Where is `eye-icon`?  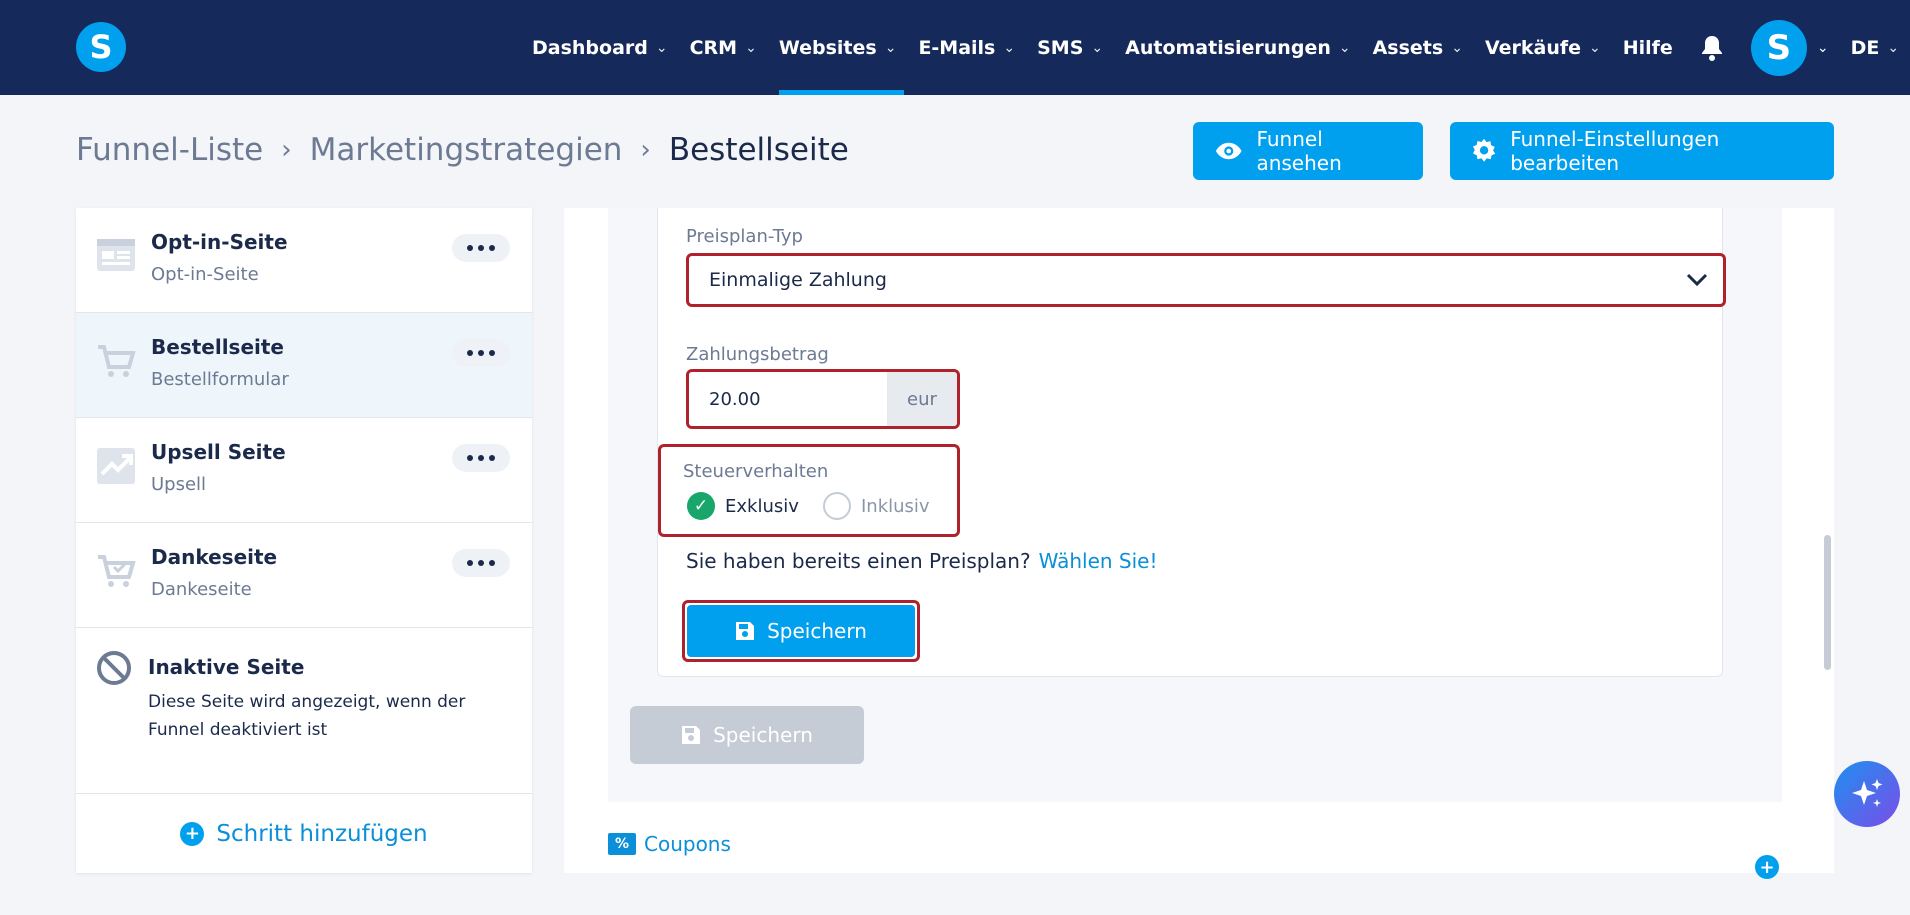
eye-icon is located at coordinates (1228, 151).